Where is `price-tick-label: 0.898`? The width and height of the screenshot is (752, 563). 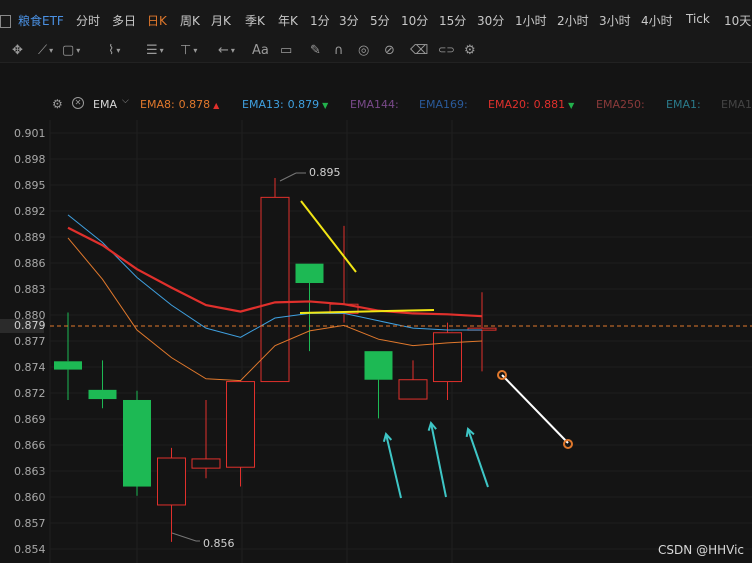
price-tick-label: 0.898 is located at coordinates (30, 159).